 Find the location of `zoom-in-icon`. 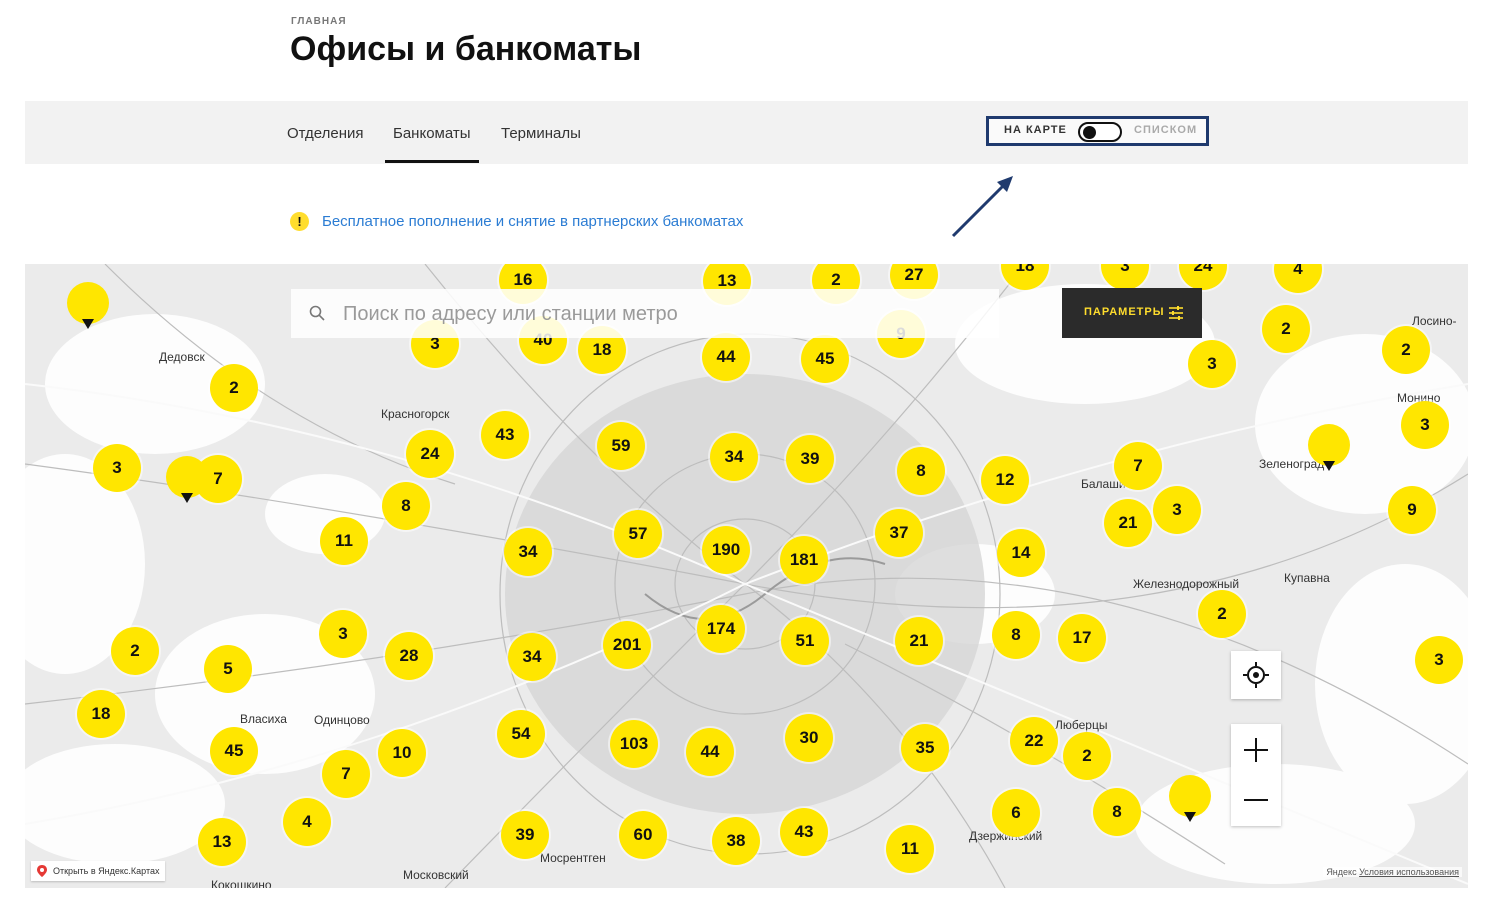

zoom-in-icon is located at coordinates (1256, 749).